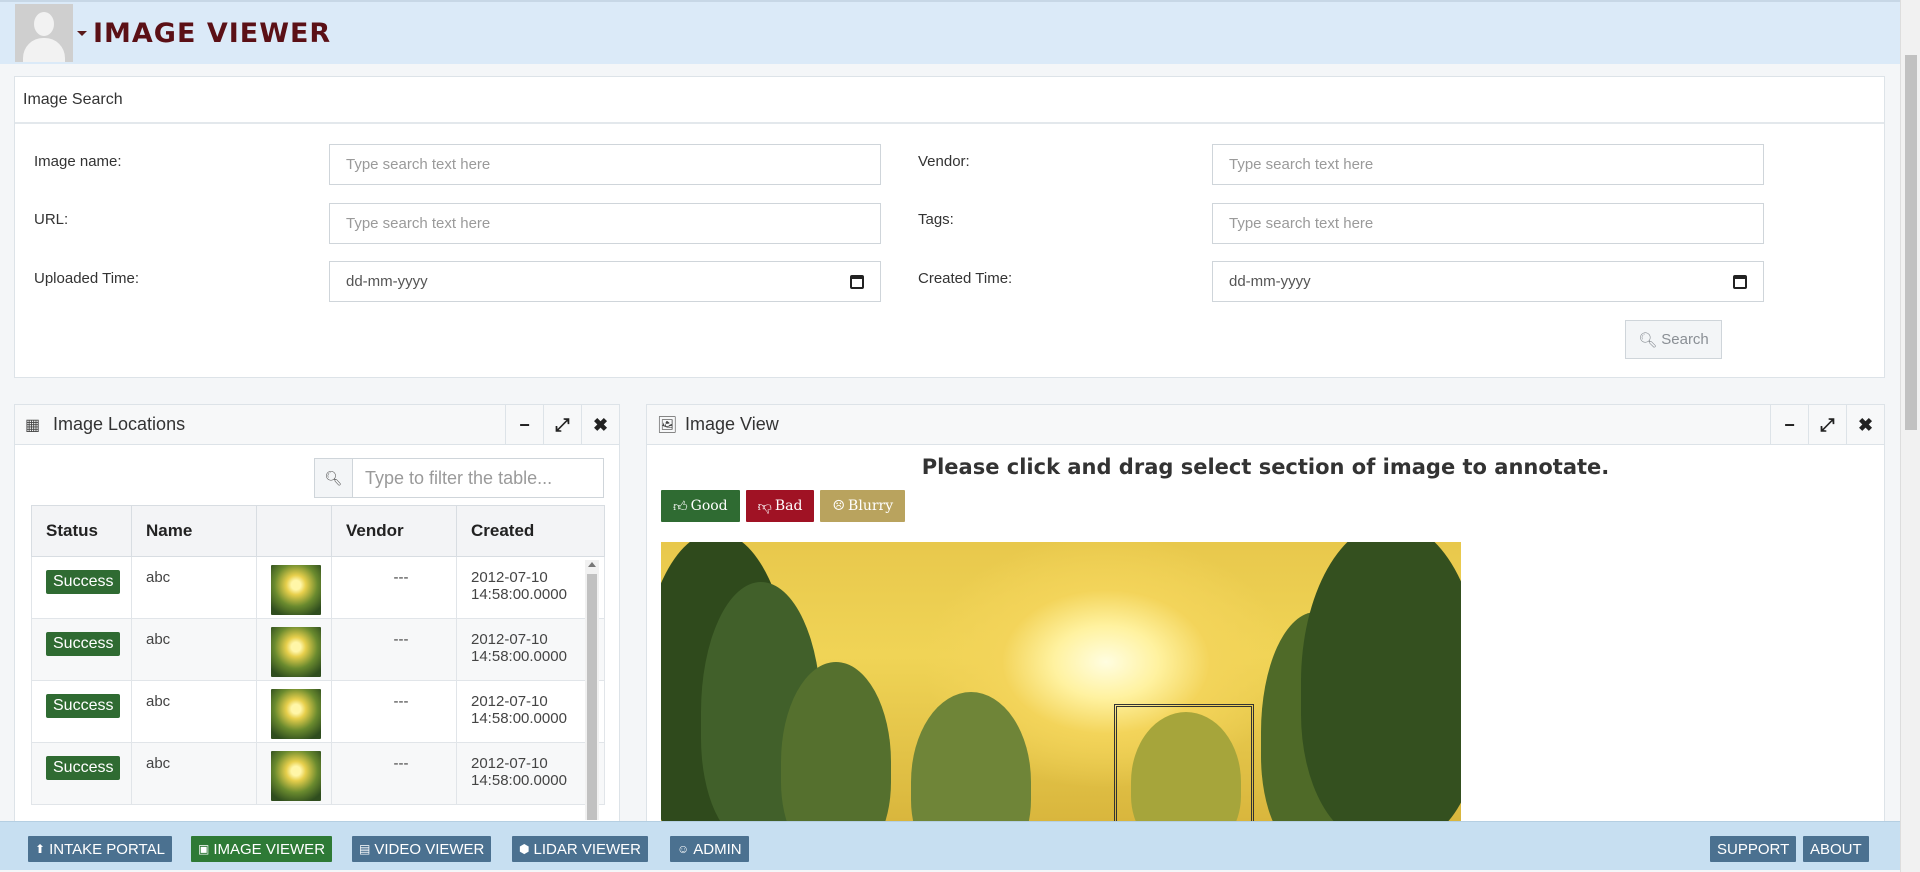 Image resolution: width=1920 pixels, height=872 pixels. Describe the element at coordinates (683, 849) in the screenshot. I see `user-icon: ☺` at that location.